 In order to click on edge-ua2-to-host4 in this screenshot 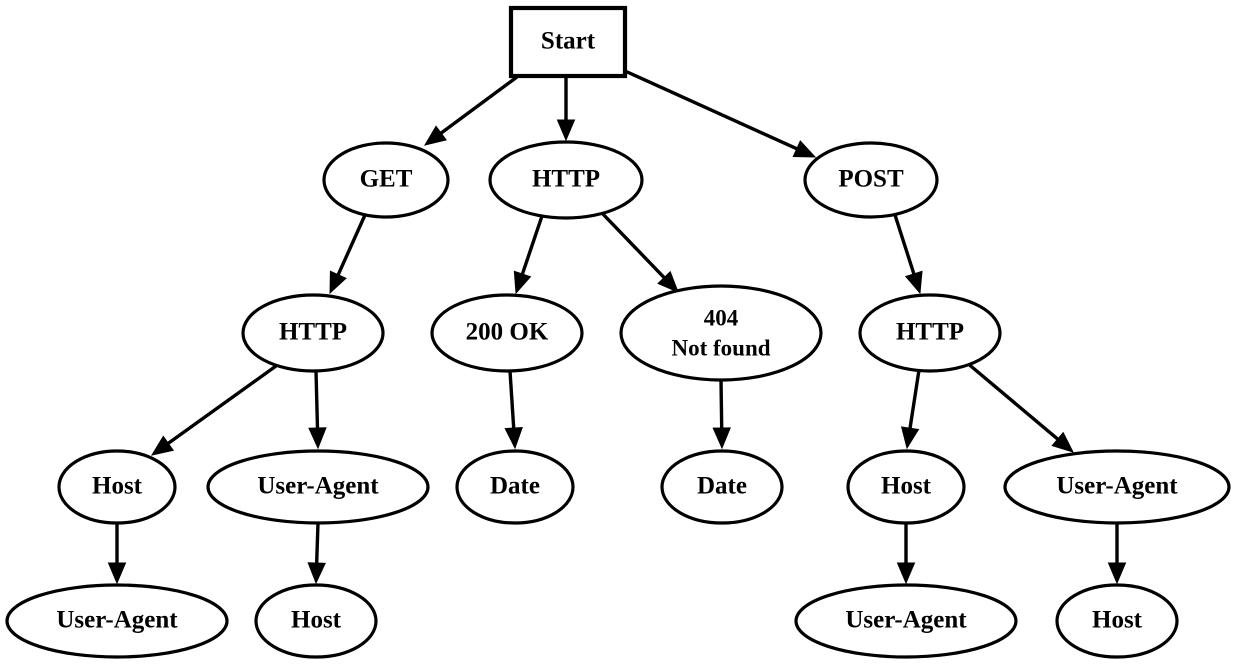, I will do `click(1117, 554)`.